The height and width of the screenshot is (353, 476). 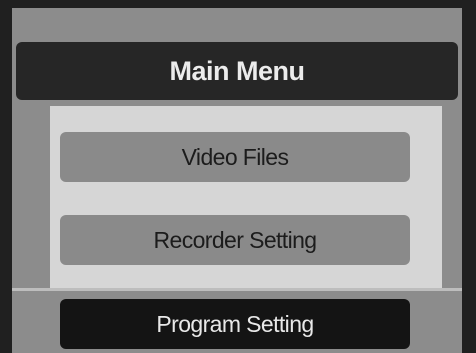 I want to click on divider, so click(x=237, y=289).